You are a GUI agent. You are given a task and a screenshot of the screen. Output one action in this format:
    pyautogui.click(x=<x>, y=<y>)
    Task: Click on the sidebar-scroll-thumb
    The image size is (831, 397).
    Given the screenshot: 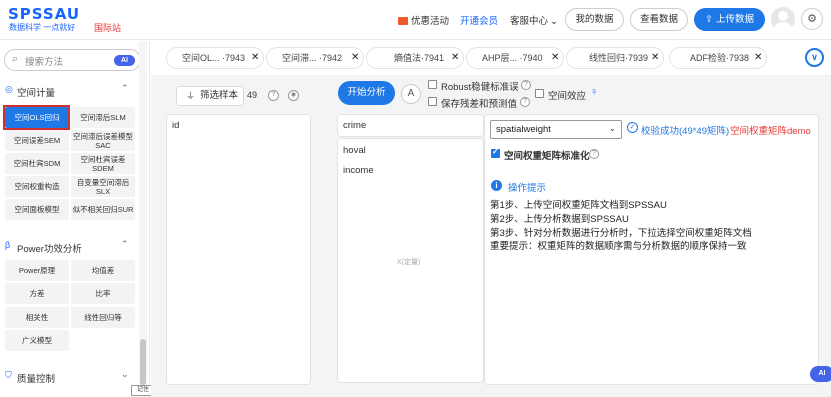 What is the action you would take?
    pyautogui.click(x=143, y=362)
    